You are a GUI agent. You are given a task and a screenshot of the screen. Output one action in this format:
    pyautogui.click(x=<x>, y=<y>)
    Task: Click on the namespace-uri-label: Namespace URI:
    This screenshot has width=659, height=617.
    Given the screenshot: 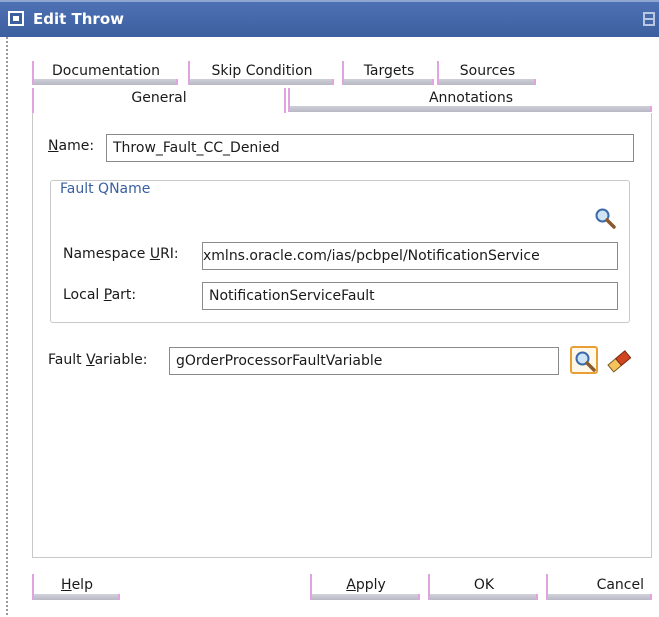 What is the action you would take?
    pyautogui.click(x=121, y=254)
    